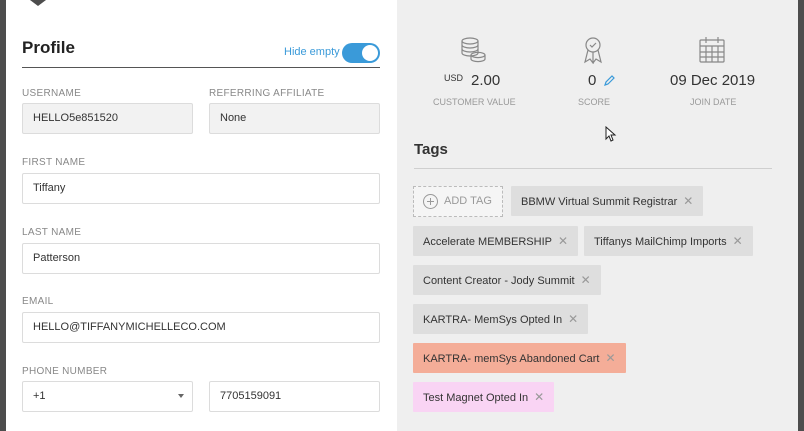  What do you see at coordinates (499, 281) in the screenshot?
I see `tag-label: Content Creator - Jody Summit` at bounding box center [499, 281].